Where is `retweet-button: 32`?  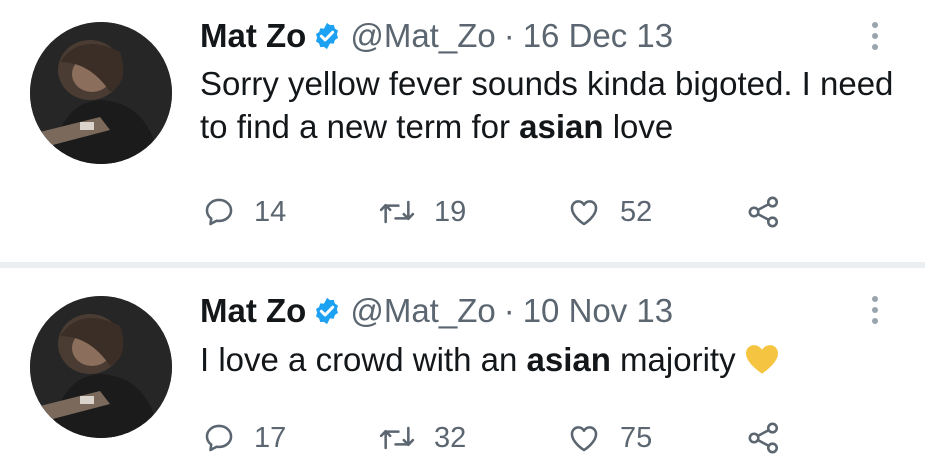 retweet-button: 32 is located at coordinates (422, 438).